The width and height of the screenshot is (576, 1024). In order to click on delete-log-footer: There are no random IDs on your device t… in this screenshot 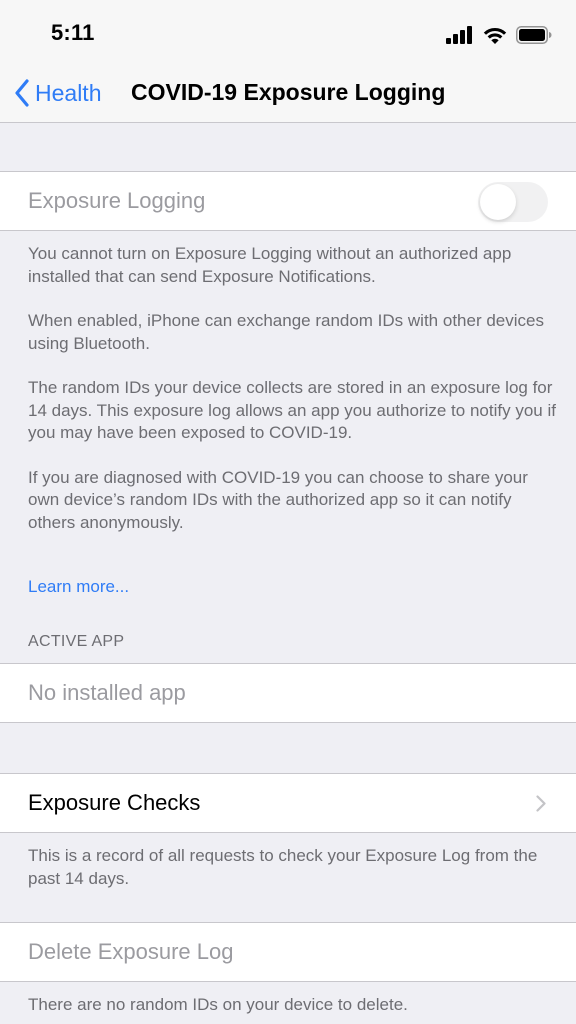, I will do `click(218, 1004)`.